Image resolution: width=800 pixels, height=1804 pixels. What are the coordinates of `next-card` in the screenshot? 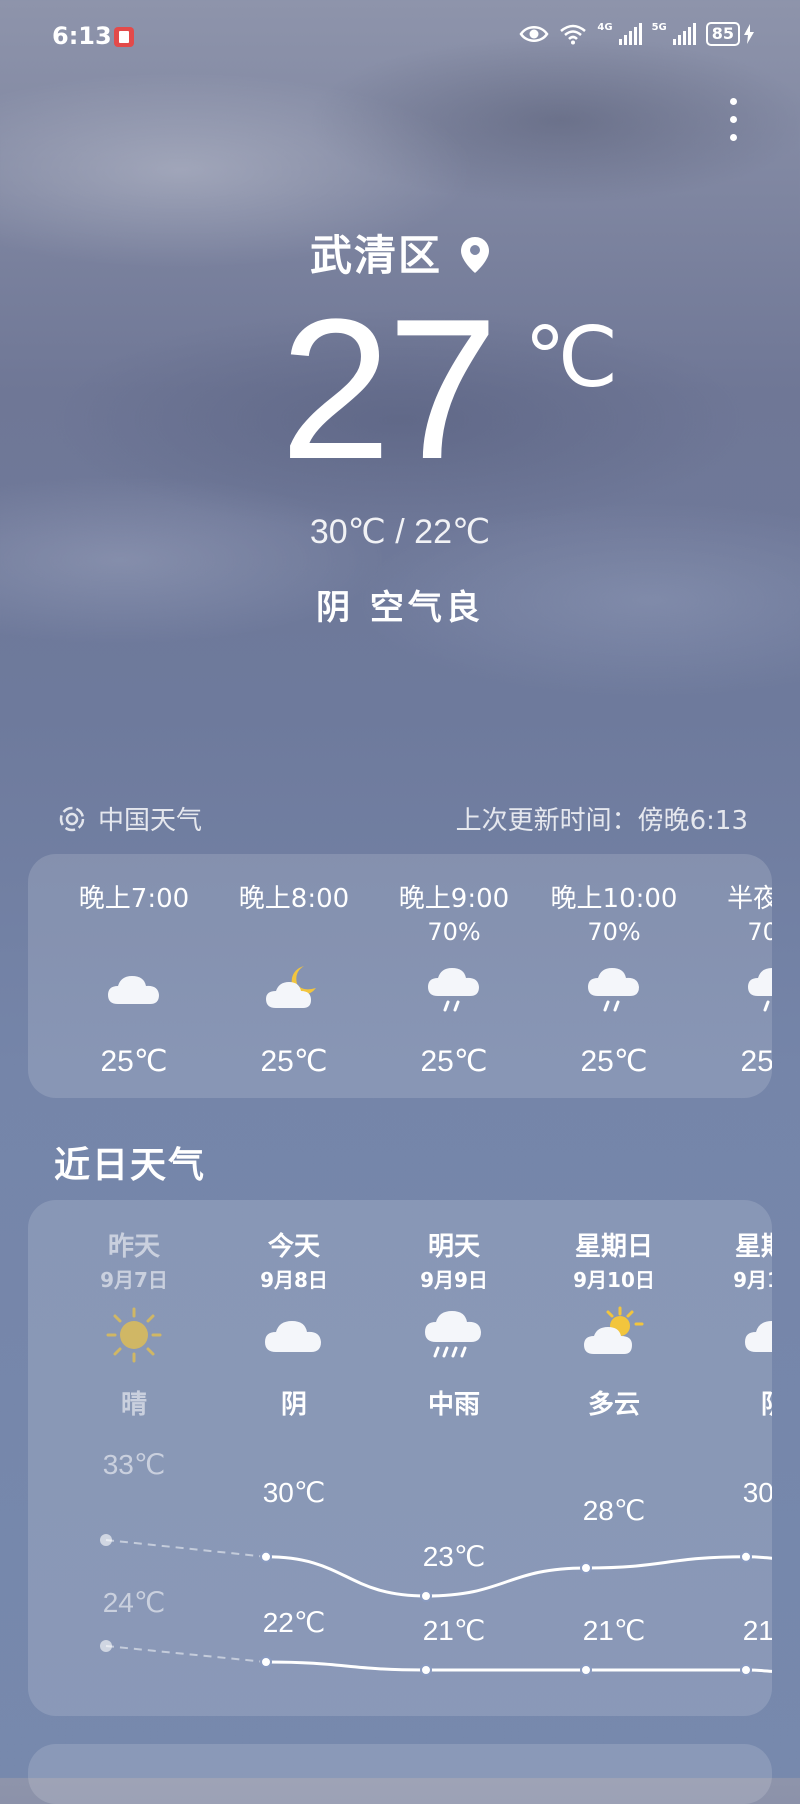 It's located at (400, 1774).